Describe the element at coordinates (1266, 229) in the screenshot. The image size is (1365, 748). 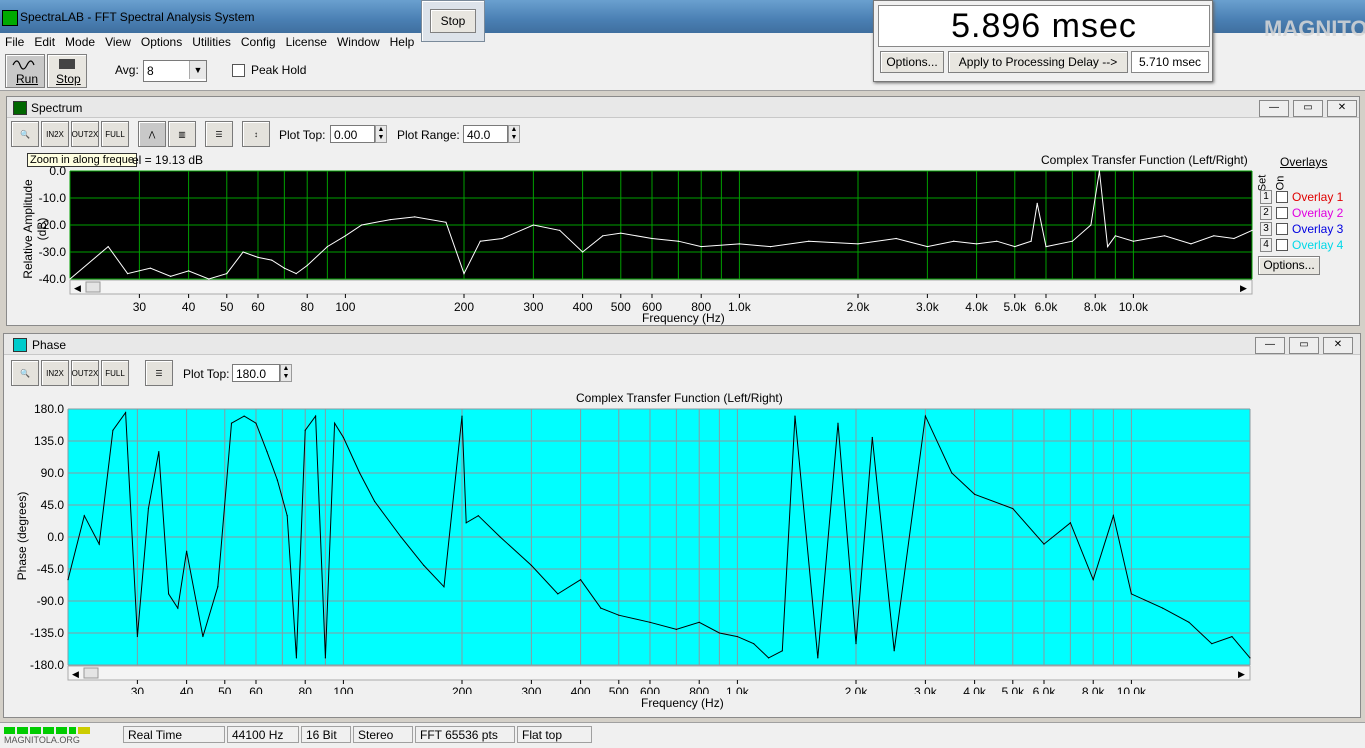
I see `overlay-set-button: 3` at that location.